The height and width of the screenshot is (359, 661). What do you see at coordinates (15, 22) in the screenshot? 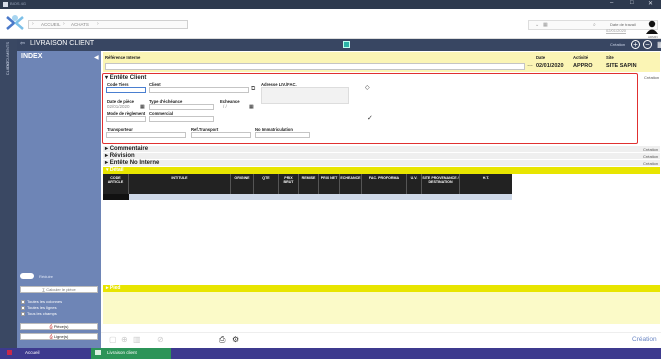
I see `company-logo` at bounding box center [15, 22].